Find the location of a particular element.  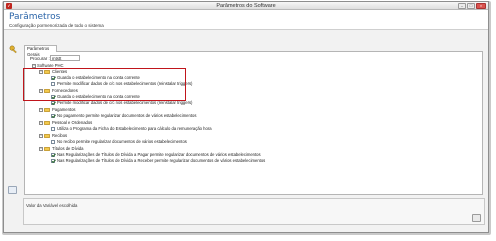

window-controls: – □ × is located at coordinates (472, 6).